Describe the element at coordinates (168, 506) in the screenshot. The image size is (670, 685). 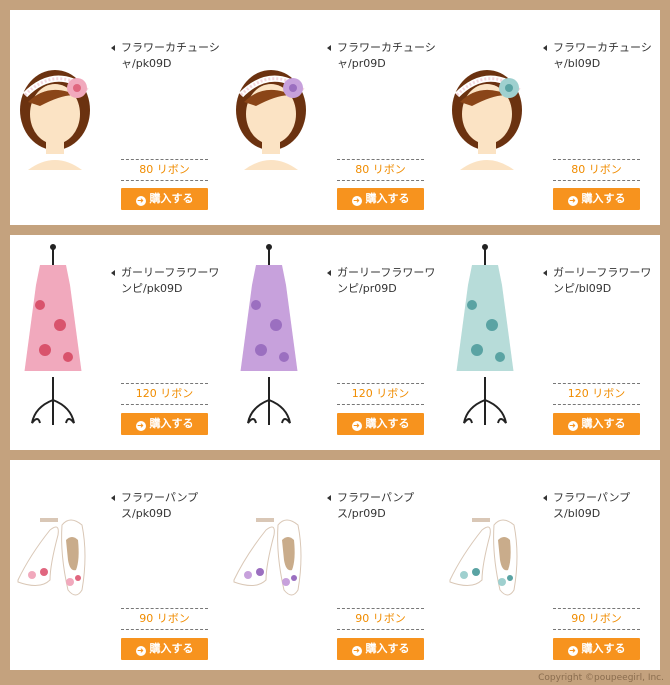
I see `product-name: フラワーパンプス/pk09D` at that location.